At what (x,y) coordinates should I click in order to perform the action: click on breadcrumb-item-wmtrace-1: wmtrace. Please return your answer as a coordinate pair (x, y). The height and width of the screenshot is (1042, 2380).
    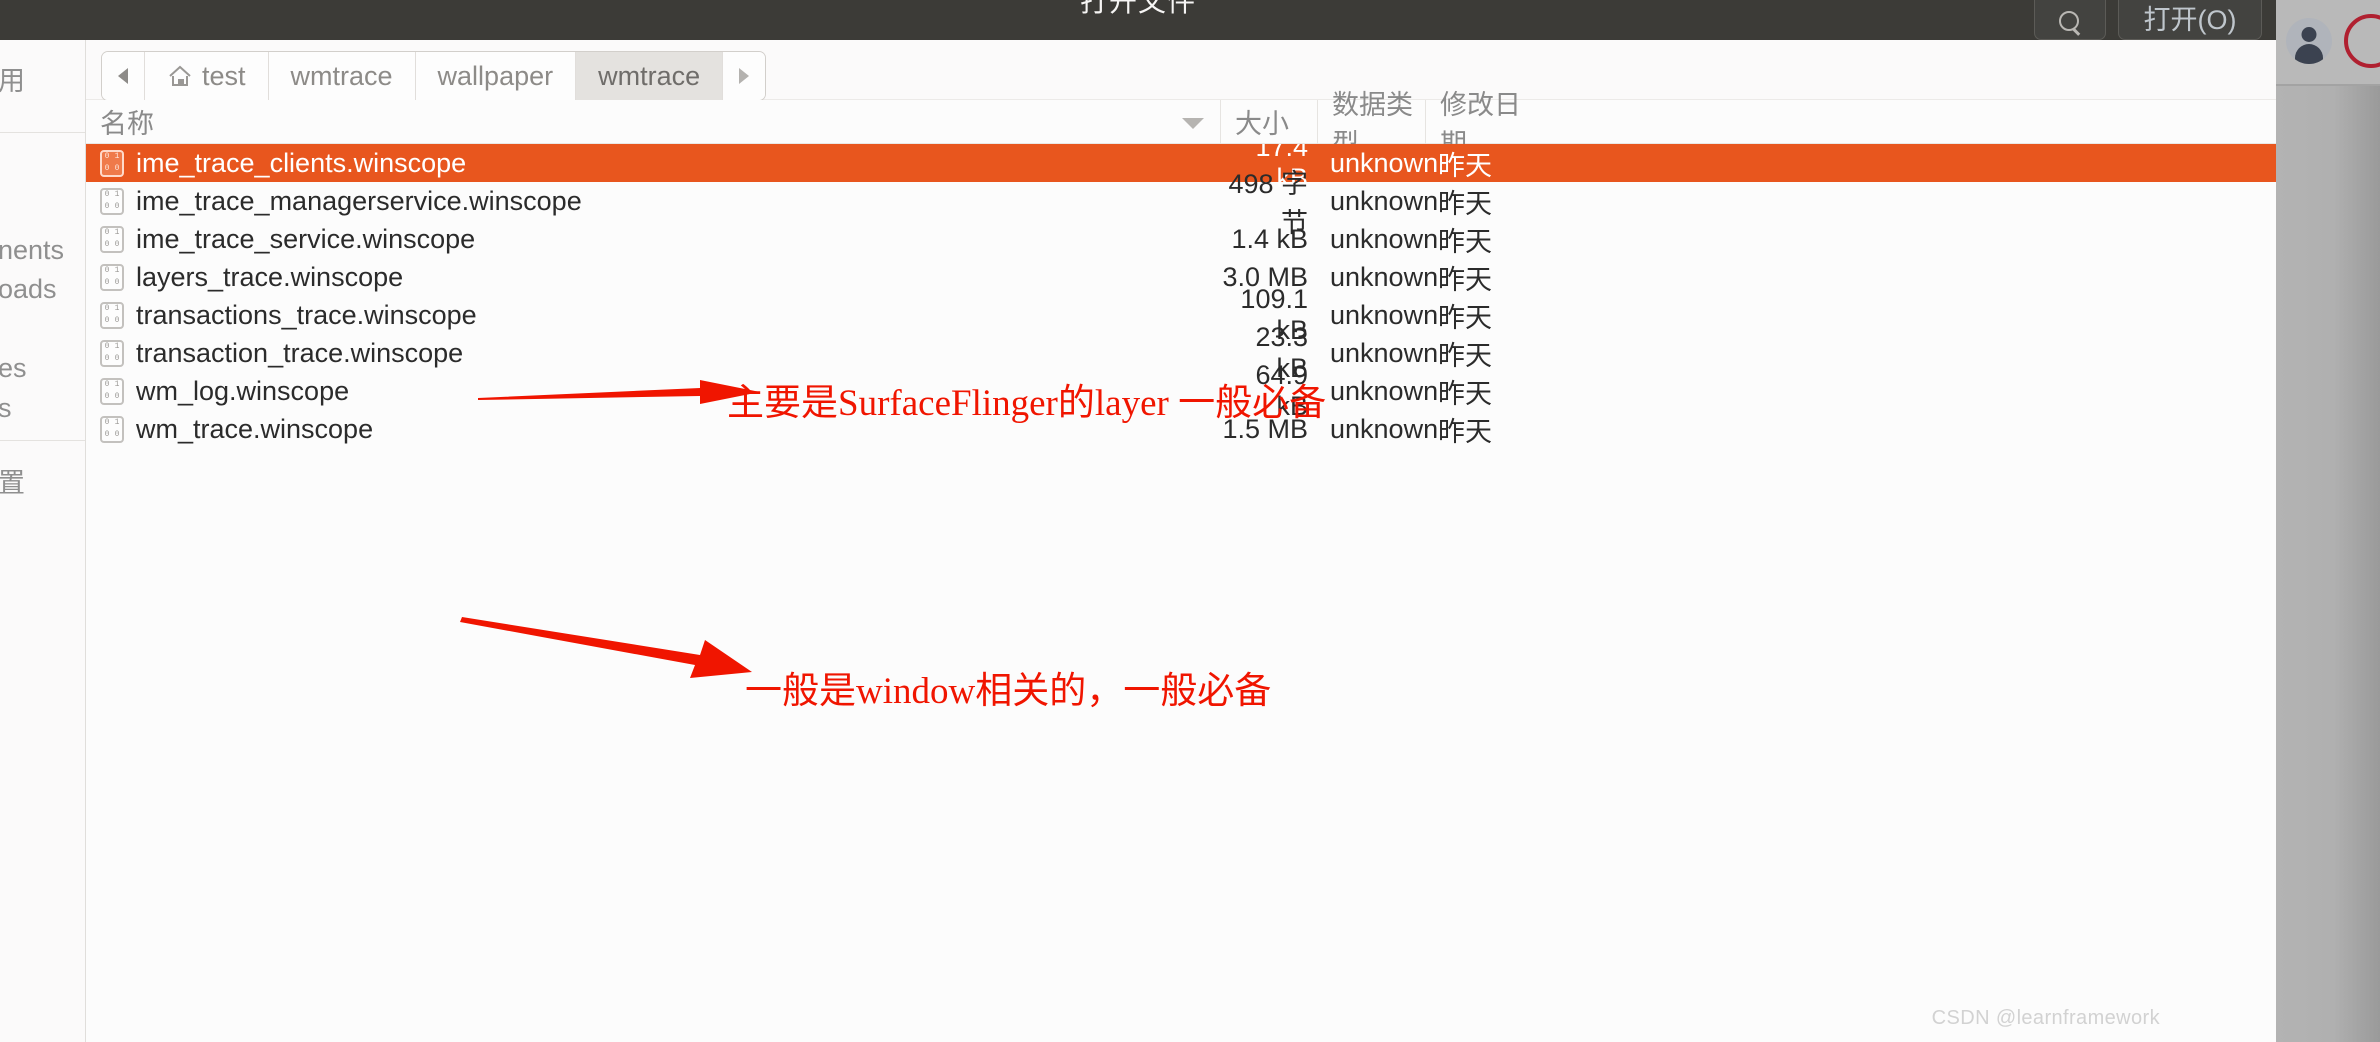
    Looking at the image, I should click on (342, 76).